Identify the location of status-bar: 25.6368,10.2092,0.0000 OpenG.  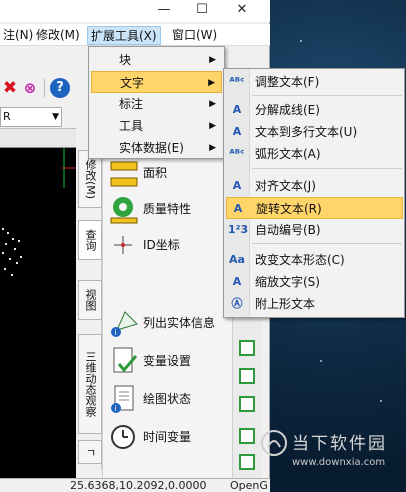
(135, 485).